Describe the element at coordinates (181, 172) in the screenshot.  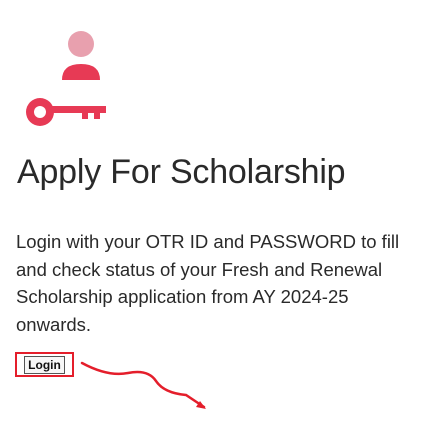
I see `page-title: Apply For Scholarship` at that location.